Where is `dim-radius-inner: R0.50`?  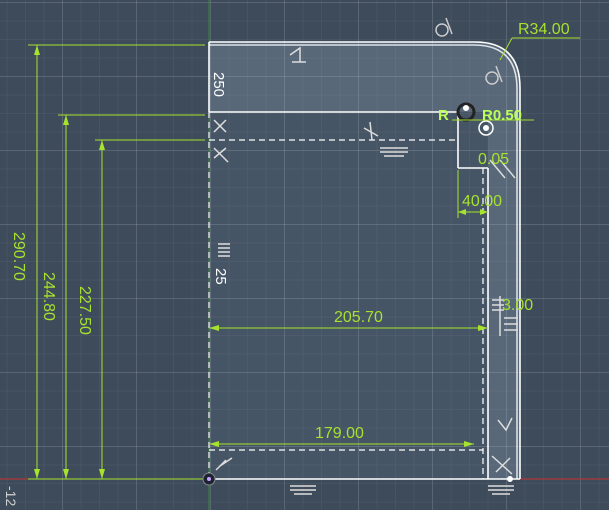 dim-radius-inner: R0.50 is located at coordinates (502, 115).